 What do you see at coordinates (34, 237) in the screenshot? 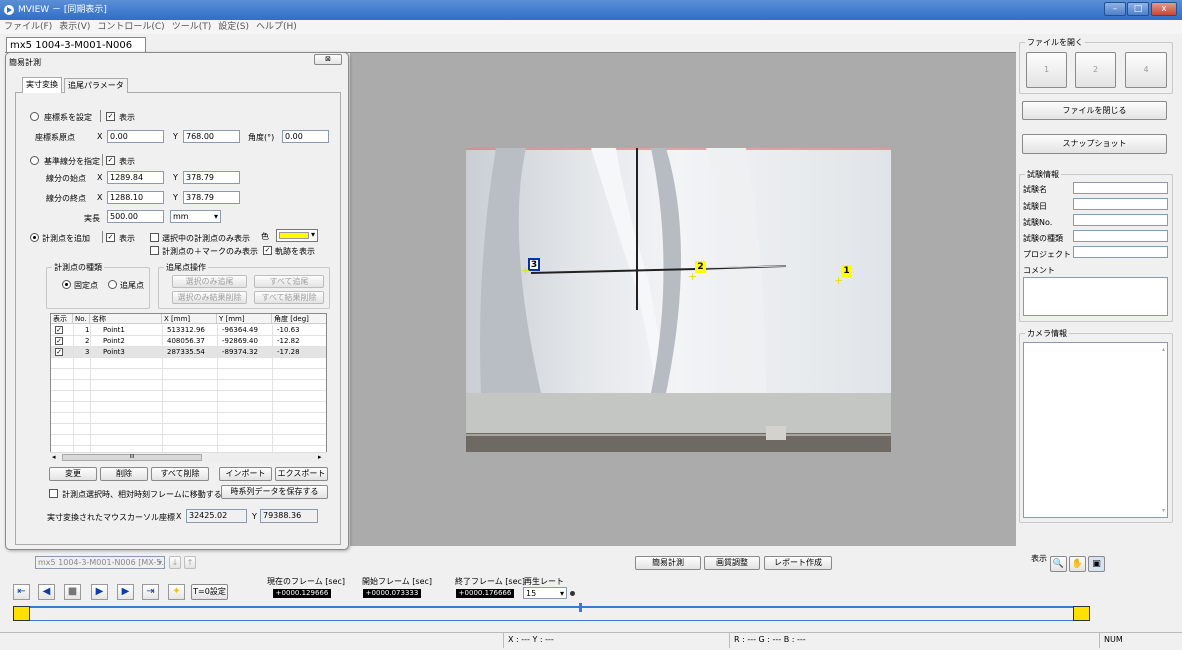
I see `add-point-radio` at bounding box center [34, 237].